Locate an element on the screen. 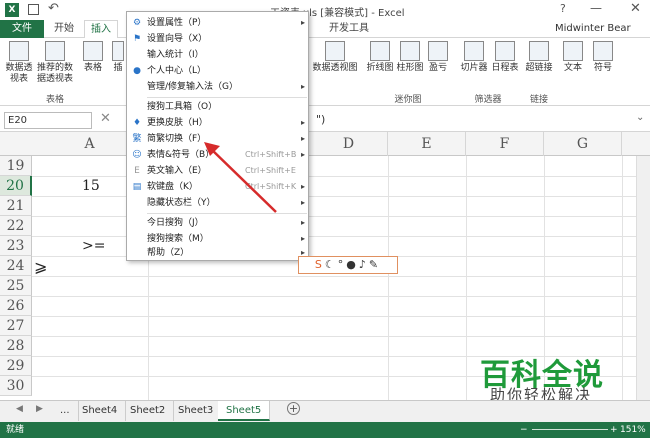 This screenshot has height=438, width=650. insert-button: 插 is located at coordinates (118, 57).